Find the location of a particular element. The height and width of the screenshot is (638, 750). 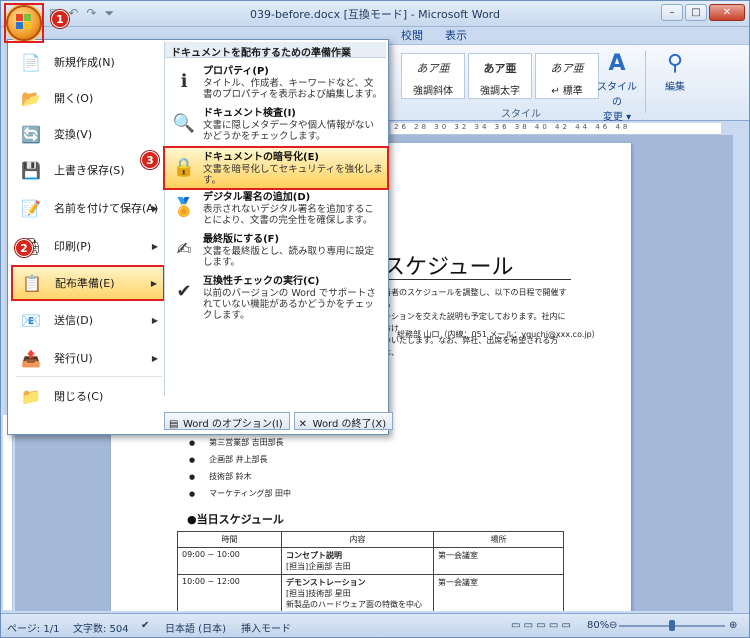

style-name: 強調斜体 is located at coordinates (433, 91).